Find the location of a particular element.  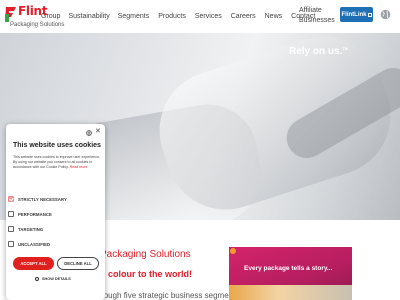

section-title: Packaging Solutions is located at coordinates (145, 254).